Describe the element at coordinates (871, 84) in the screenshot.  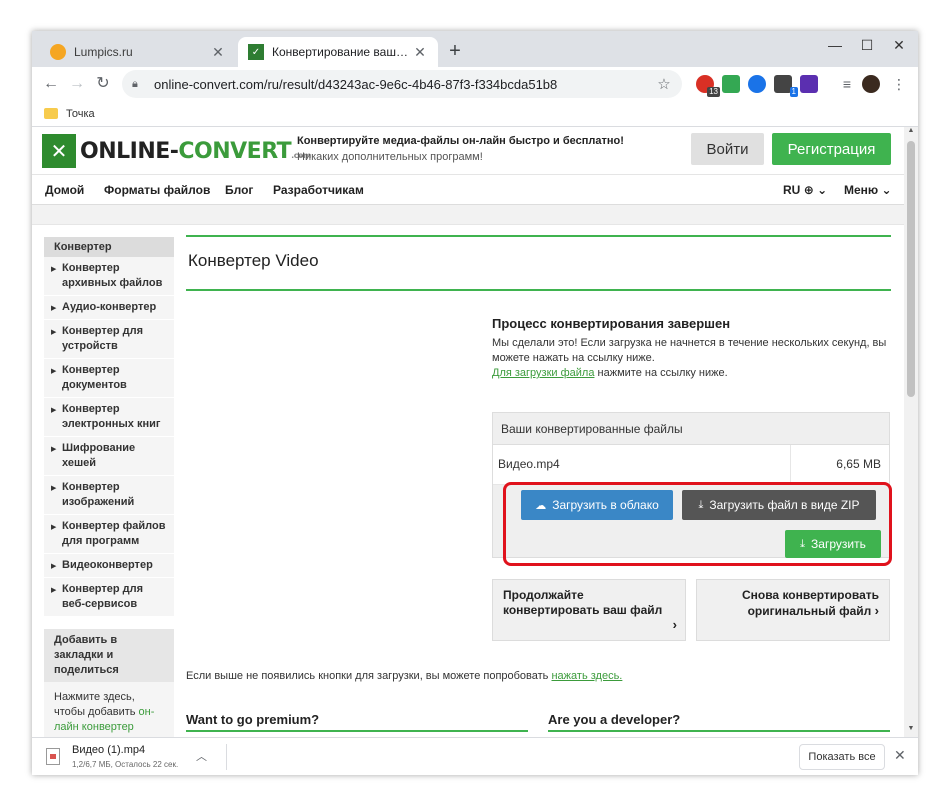
I see `profile-avatar` at that location.